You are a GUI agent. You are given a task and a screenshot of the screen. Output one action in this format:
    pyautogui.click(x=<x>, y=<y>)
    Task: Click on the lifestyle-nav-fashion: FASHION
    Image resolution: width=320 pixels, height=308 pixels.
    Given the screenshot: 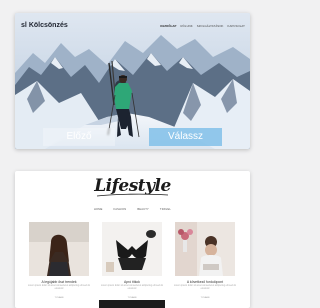 What is the action you would take?
    pyautogui.click(x=120, y=209)
    